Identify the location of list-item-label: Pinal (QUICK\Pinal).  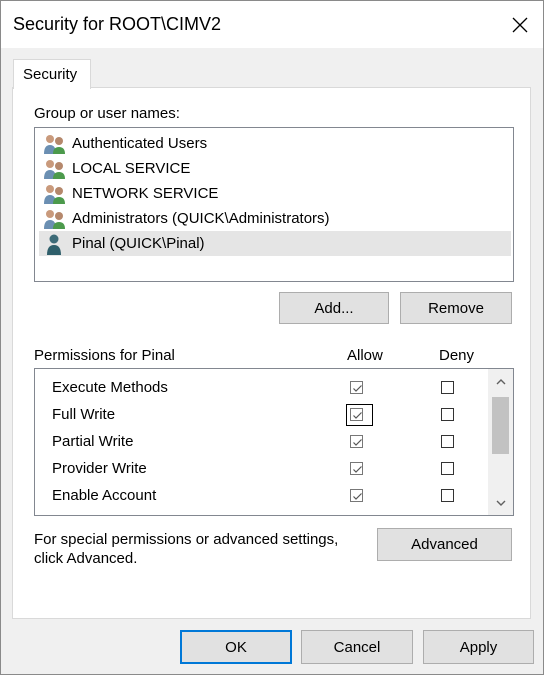
(138, 243).